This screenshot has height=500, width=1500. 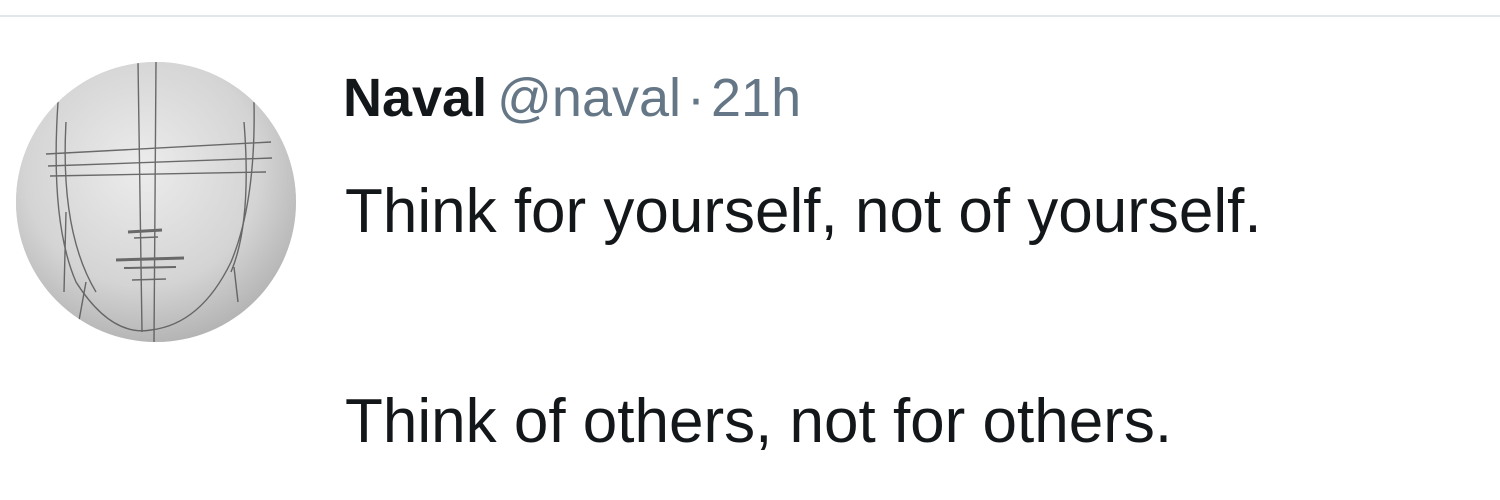 What do you see at coordinates (759, 421) in the screenshot?
I see `tweet-text-line: Think of others, not for others.` at bounding box center [759, 421].